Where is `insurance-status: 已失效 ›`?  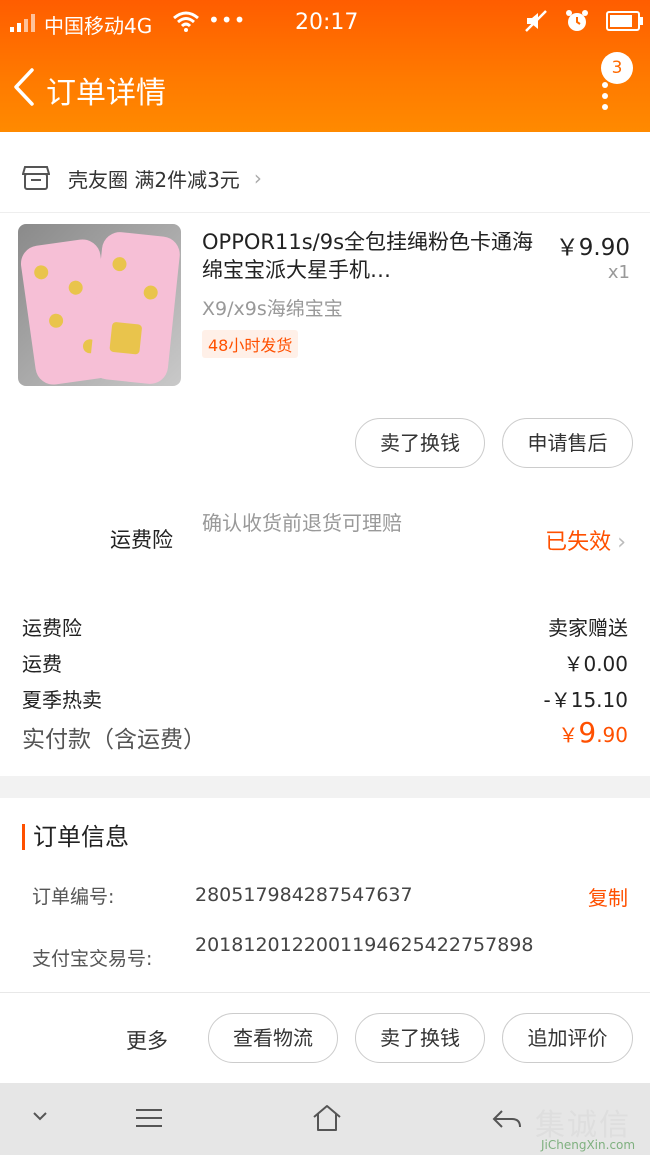 insurance-status: 已失效 › is located at coordinates (585, 540).